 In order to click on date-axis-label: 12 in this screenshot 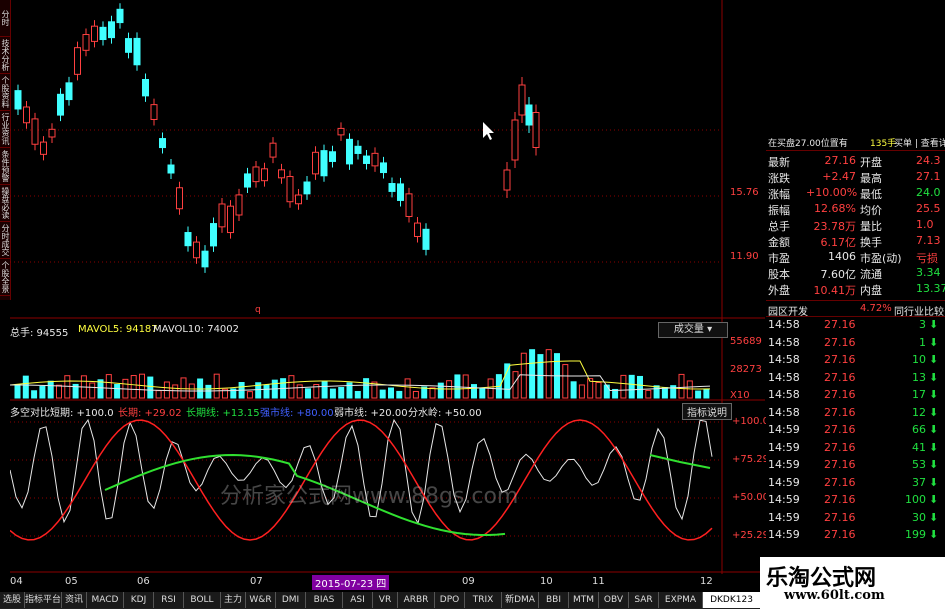, I will do `click(706, 581)`.